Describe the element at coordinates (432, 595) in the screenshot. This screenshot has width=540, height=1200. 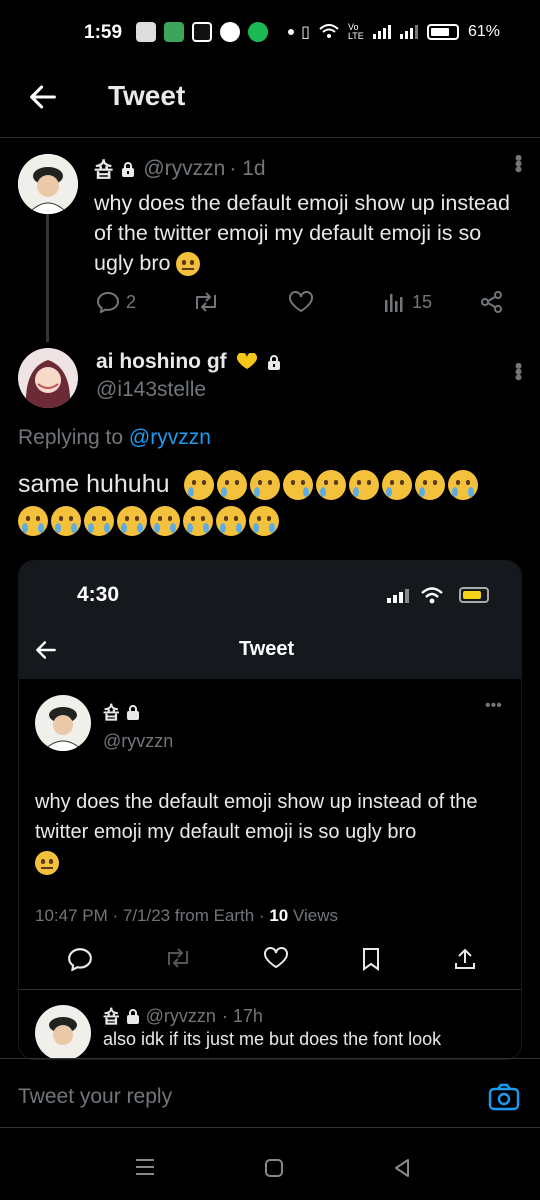
I see `embed-wifi-icon` at that location.